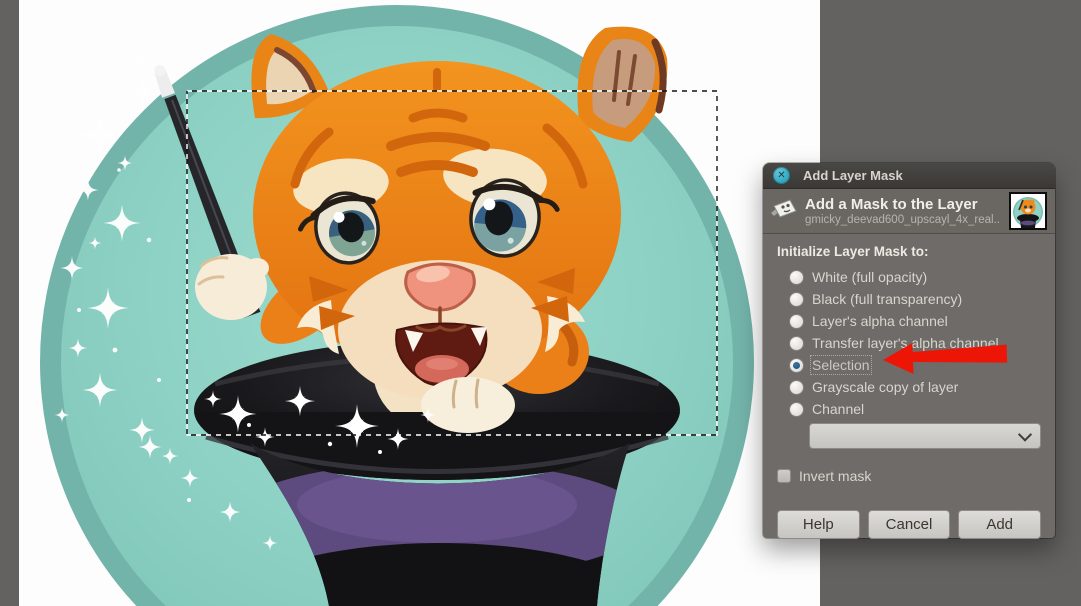 The image size is (1081, 606). Describe the element at coordinates (1000, 524) in the screenshot. I see `add-button: Add` at that location.